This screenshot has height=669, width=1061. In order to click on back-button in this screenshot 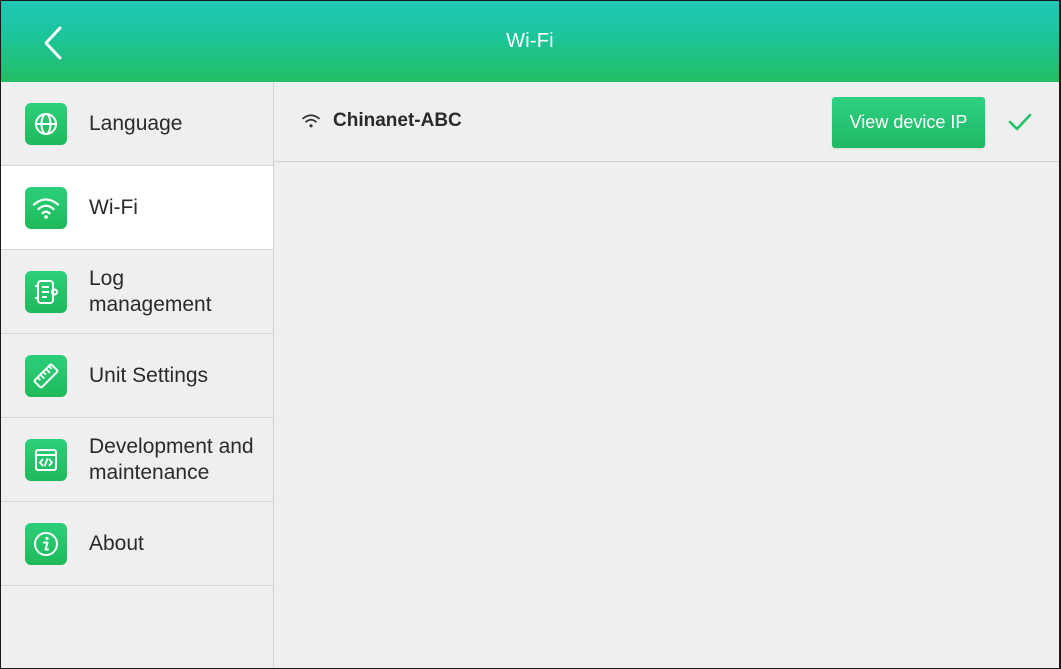, I will do `click(53, 43)`.